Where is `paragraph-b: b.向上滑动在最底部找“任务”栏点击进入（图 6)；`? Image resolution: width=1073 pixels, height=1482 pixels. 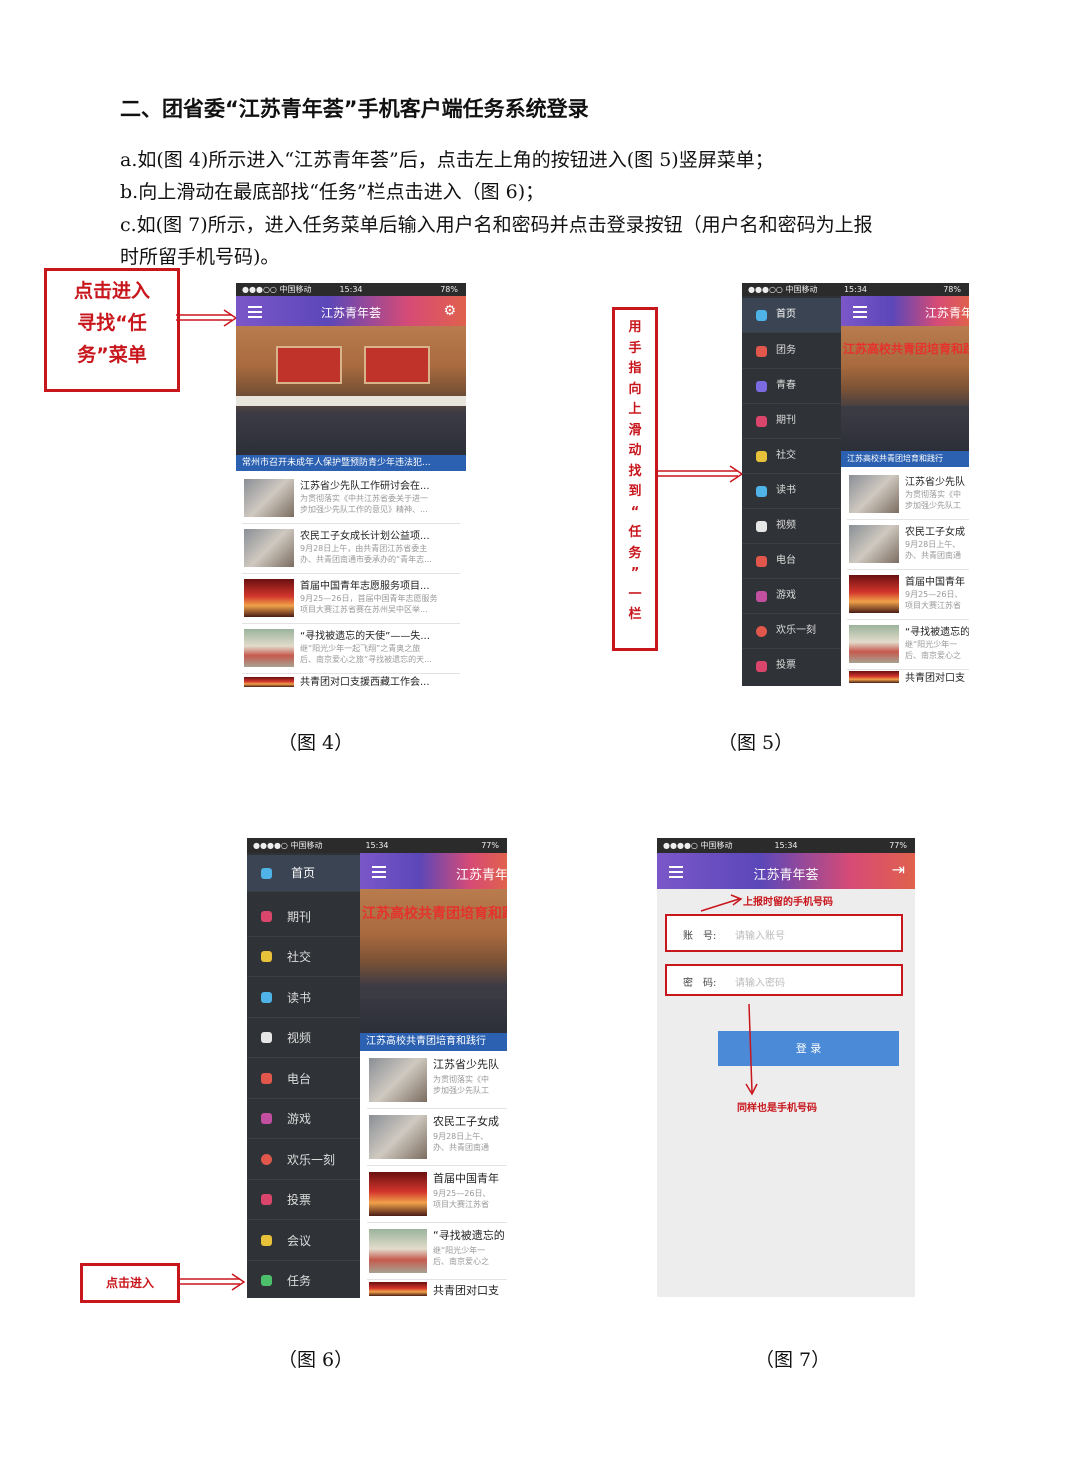 paragraph-b: b.向上滑动在最底部找“任务”栏点击进入（图 6)； is located at coordinates (332, 192).